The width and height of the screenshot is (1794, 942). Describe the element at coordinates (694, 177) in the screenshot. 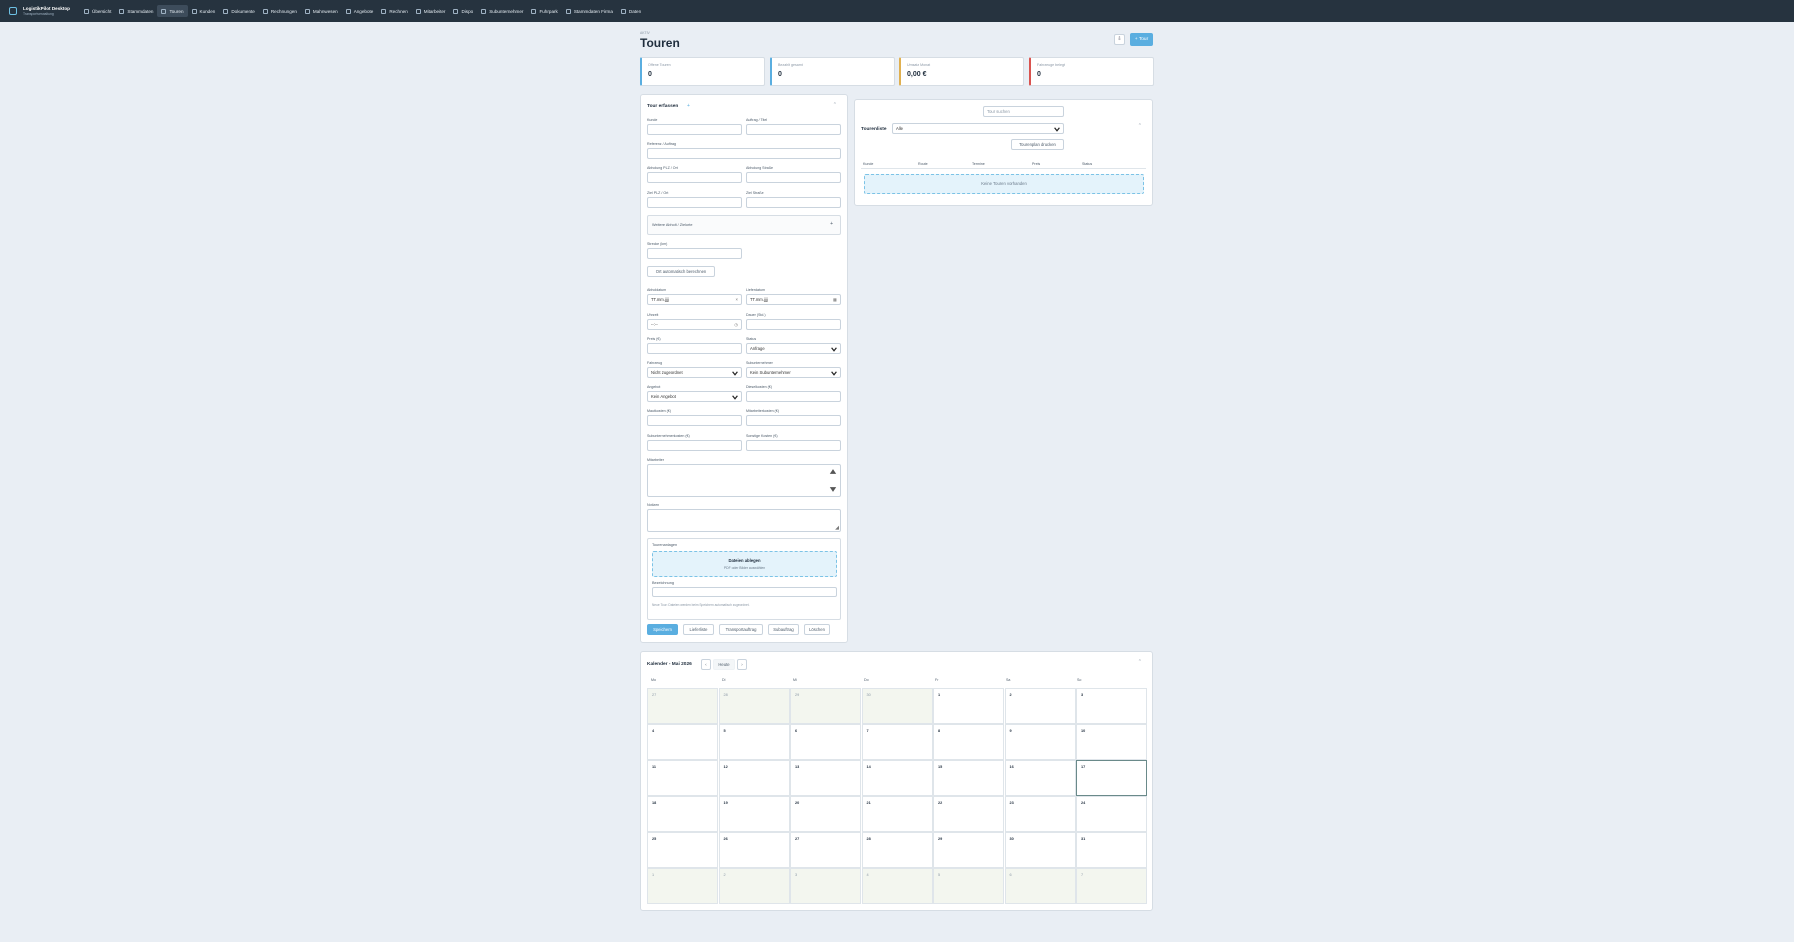

I see `abholung-plz-input` at that location.